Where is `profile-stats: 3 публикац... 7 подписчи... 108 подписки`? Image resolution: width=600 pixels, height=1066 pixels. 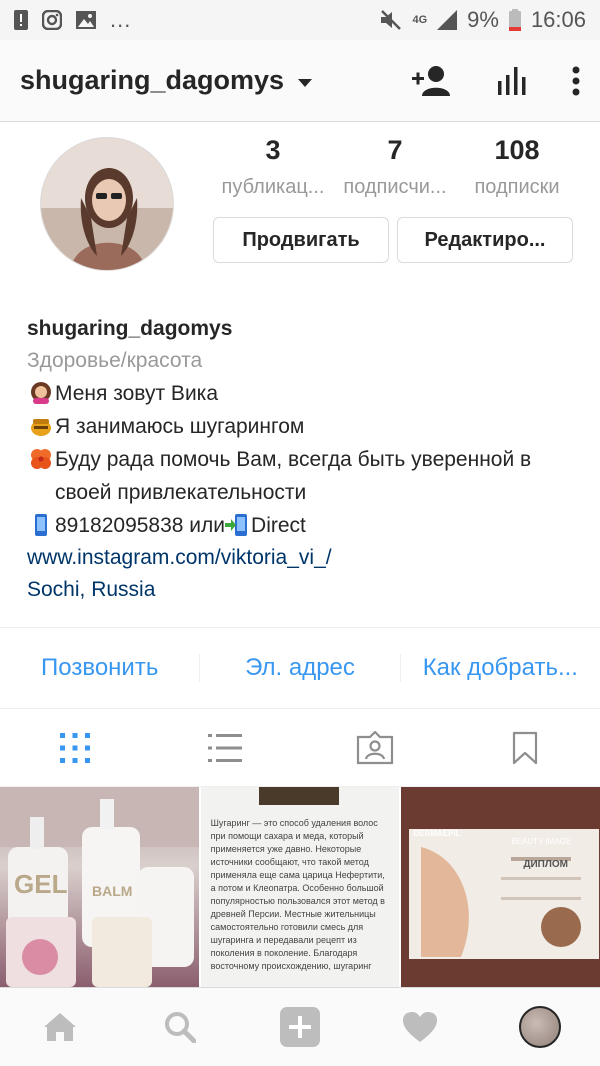 profile-stats: 3 публикац... 7 подписчи... 108 подписки is located at coordinates (395, 167).